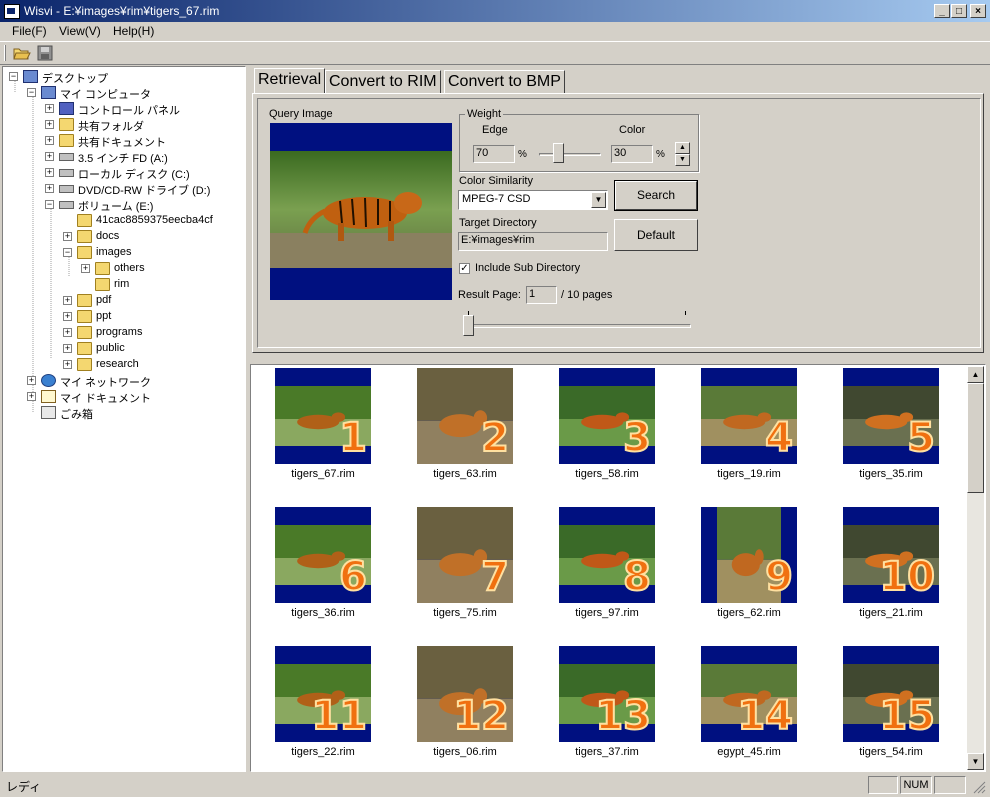  What do you see at coordinates (154, 220) in the screenshot?
I see `tree-node-label: 41cac8859375eecba4cf` at bounding box center [154, 220].